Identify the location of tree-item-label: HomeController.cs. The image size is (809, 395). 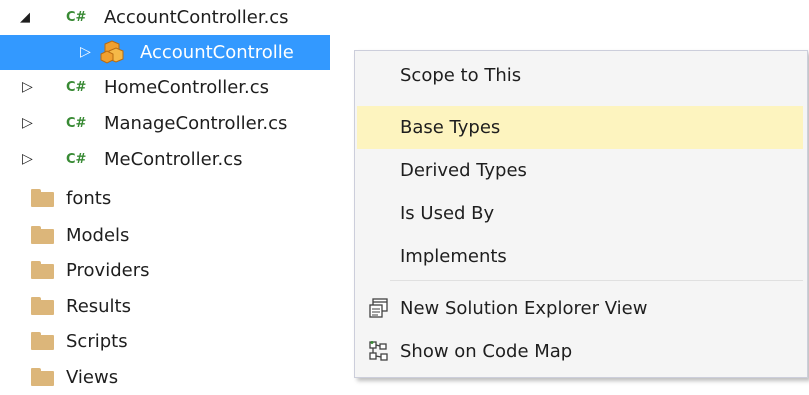
(187, 87).